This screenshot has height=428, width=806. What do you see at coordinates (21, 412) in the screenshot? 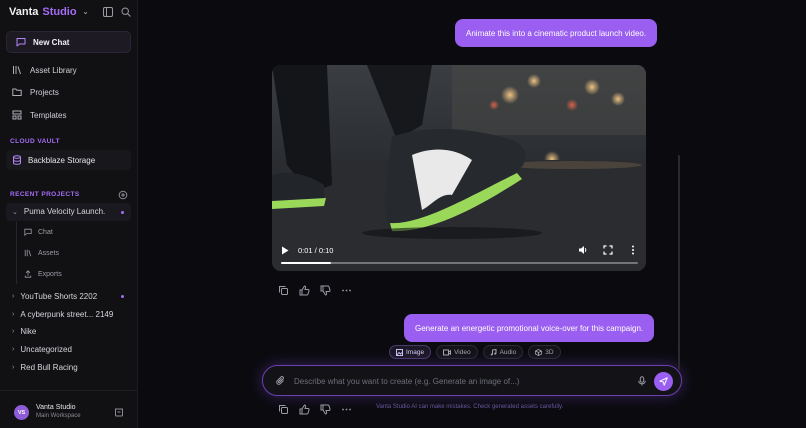
I see `avatar: VS` at bounding box center [21, 412].